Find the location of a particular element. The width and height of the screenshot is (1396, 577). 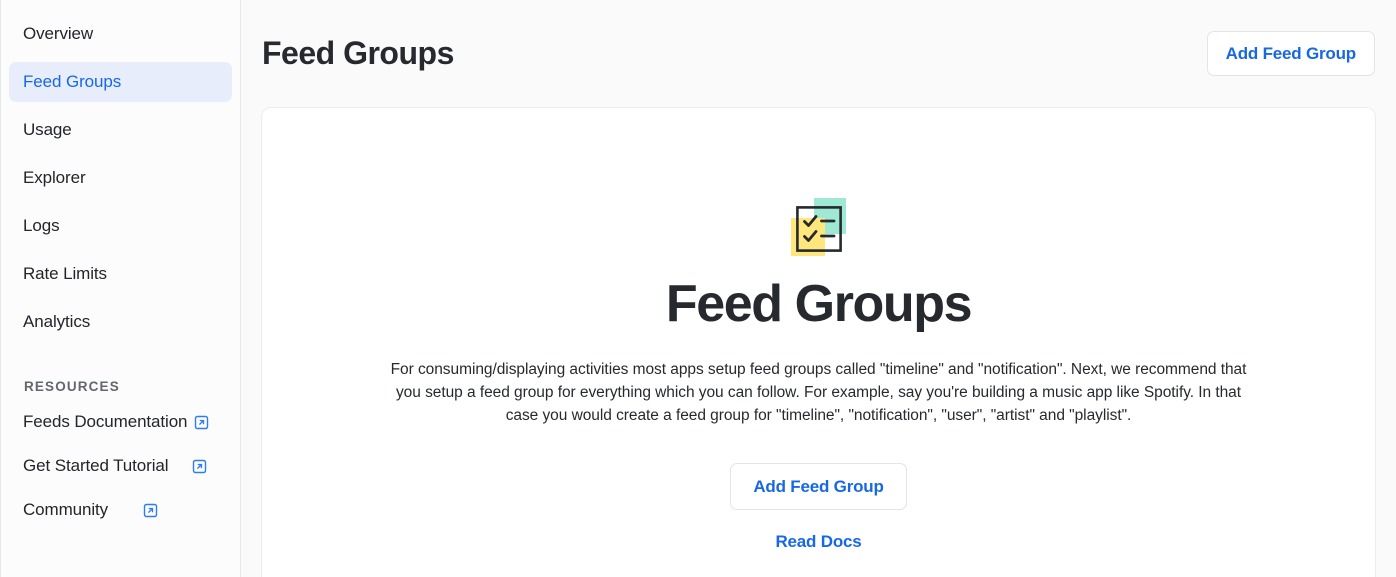

resource-label: Community is located at coordinates (66, 509).